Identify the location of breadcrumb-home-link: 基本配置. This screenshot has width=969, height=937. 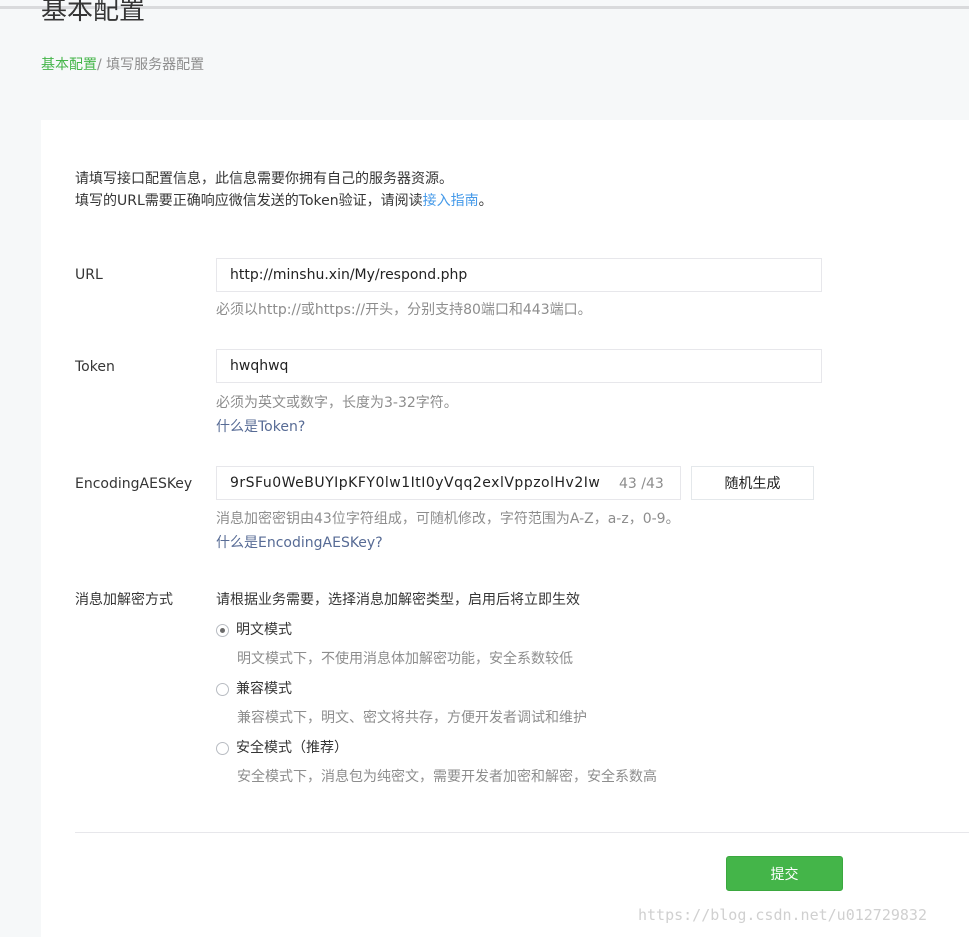
(69, 65).